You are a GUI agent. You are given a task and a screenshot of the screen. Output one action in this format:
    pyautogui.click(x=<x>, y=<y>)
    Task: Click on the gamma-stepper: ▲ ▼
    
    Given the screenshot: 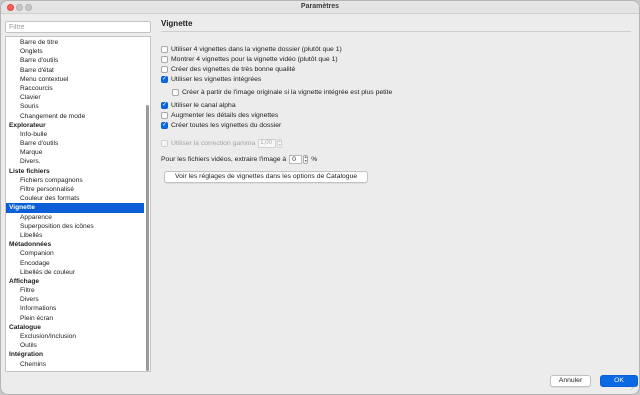 What is the action you would take?
    pyautogui.click(x=280, y=143)
    